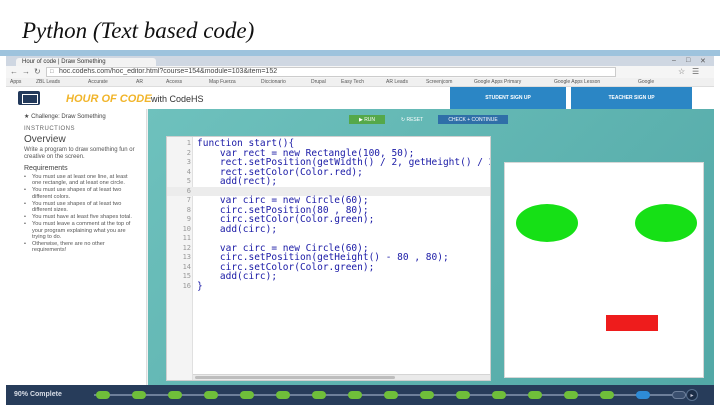 The height and width of the screenshot is (405, 720). I want to click on line-number: 6, so click(188, 190).